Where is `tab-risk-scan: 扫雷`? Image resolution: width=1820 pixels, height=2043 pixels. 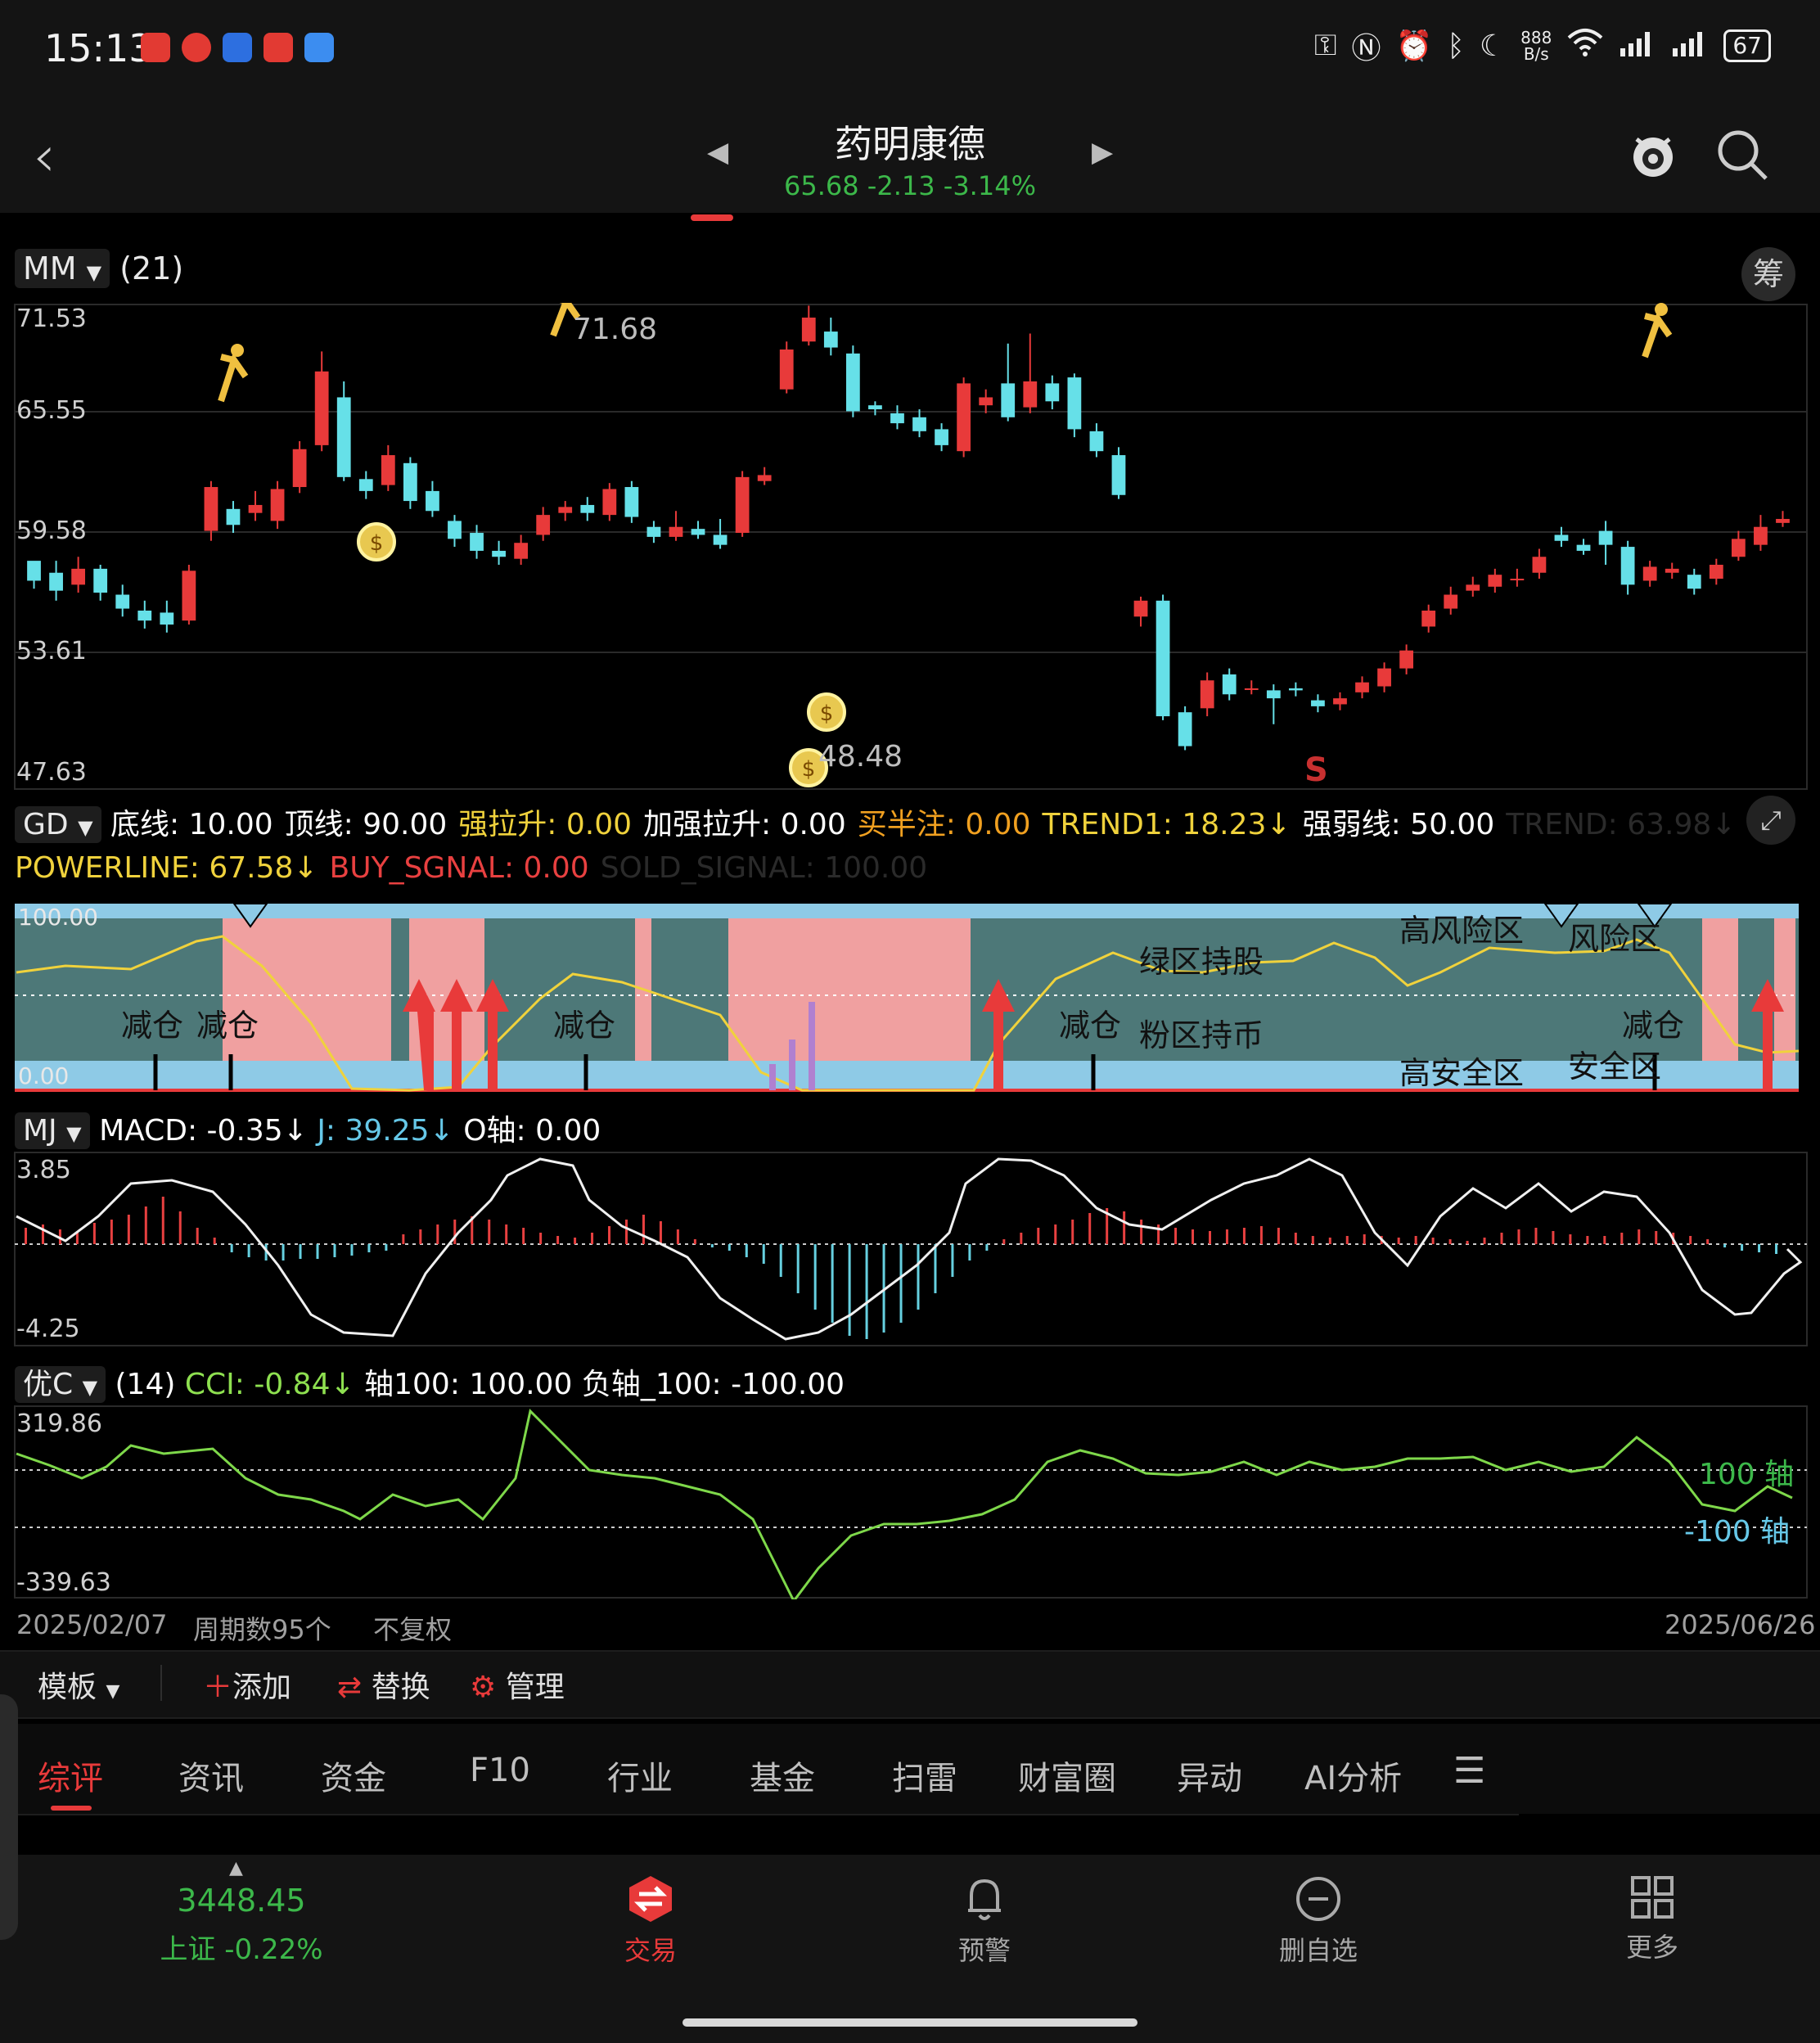 tab-risk-scan: 扫雷 is located at coordinates (924, 1775).